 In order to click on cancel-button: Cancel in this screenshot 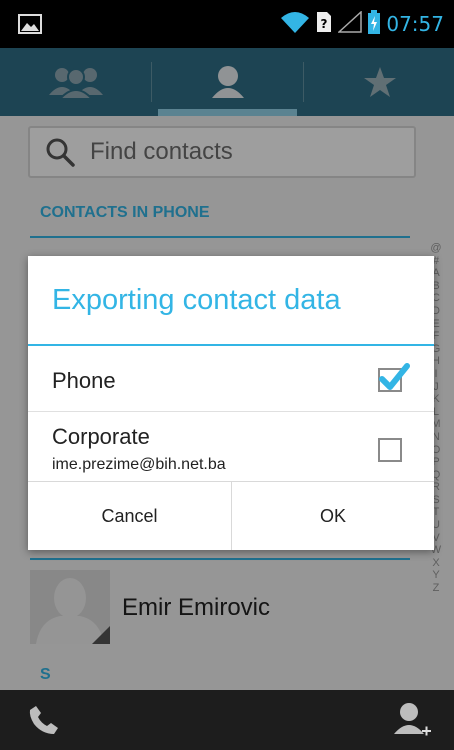, I will do `click(129, 516)`.